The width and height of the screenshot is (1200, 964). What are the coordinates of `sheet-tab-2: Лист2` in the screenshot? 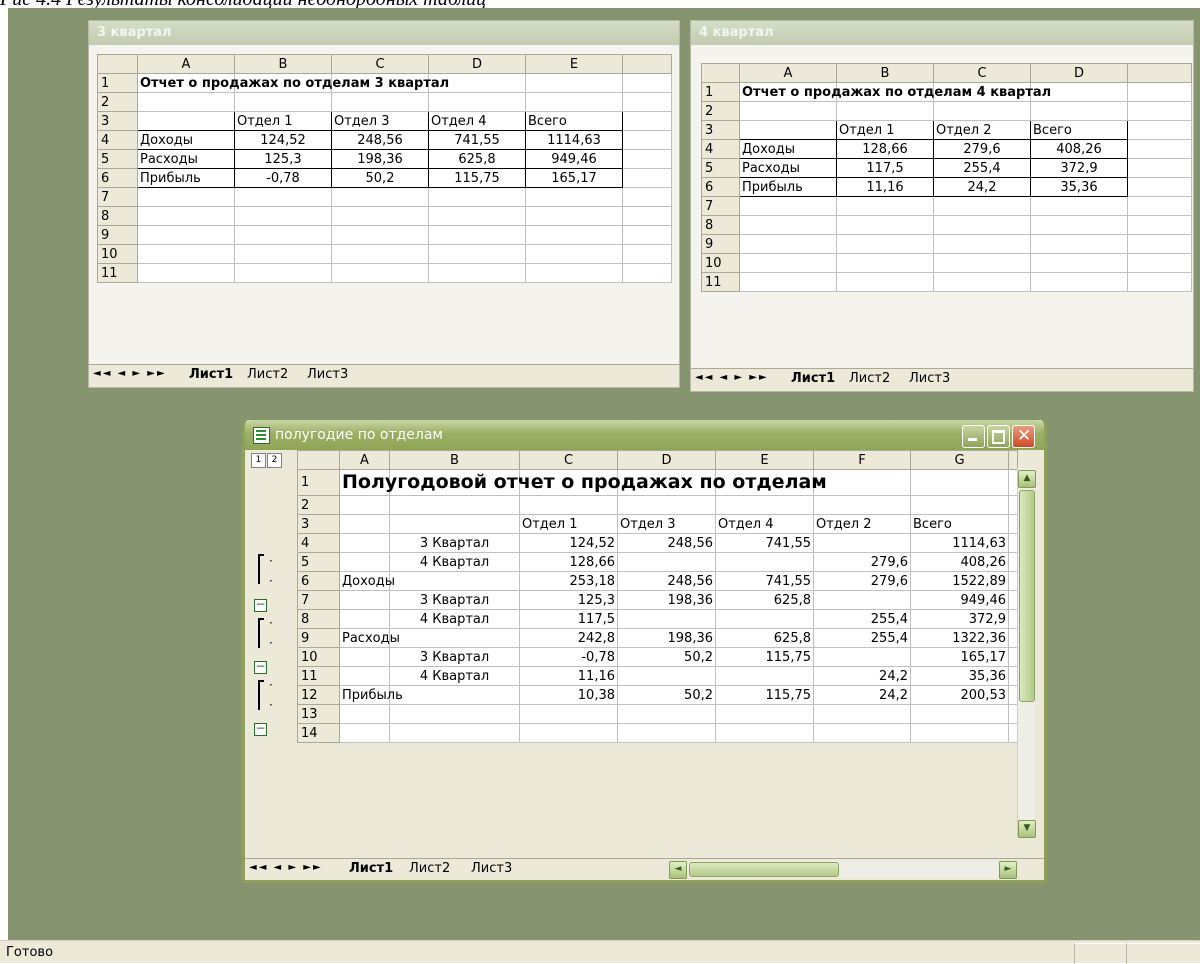 It's located at (869, 378).